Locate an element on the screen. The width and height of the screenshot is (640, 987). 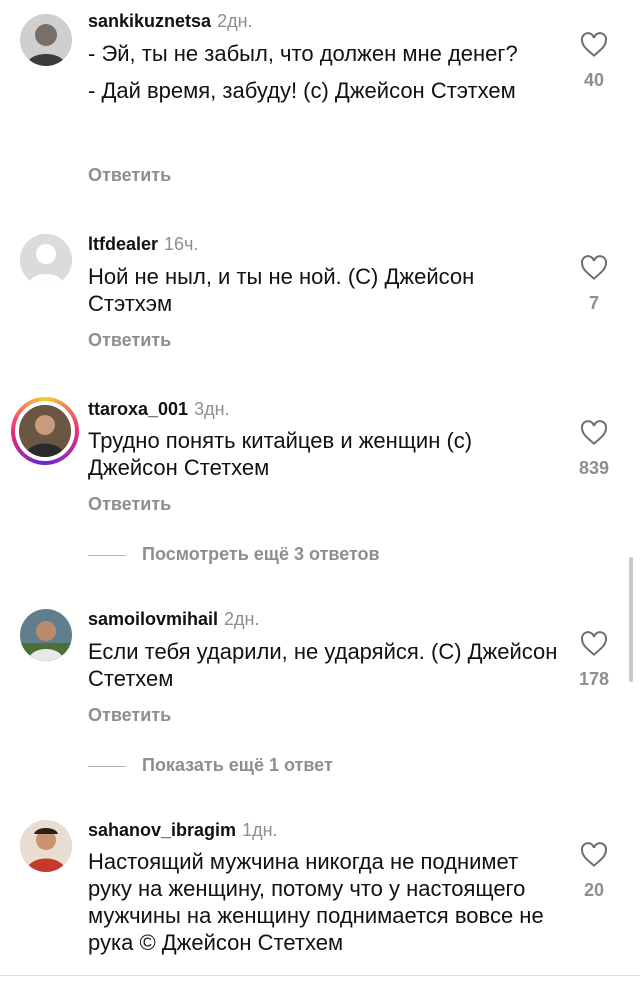
view-more-replies-label: Посмотреть ещё 3 ответов is located at coordinates (261, 554).